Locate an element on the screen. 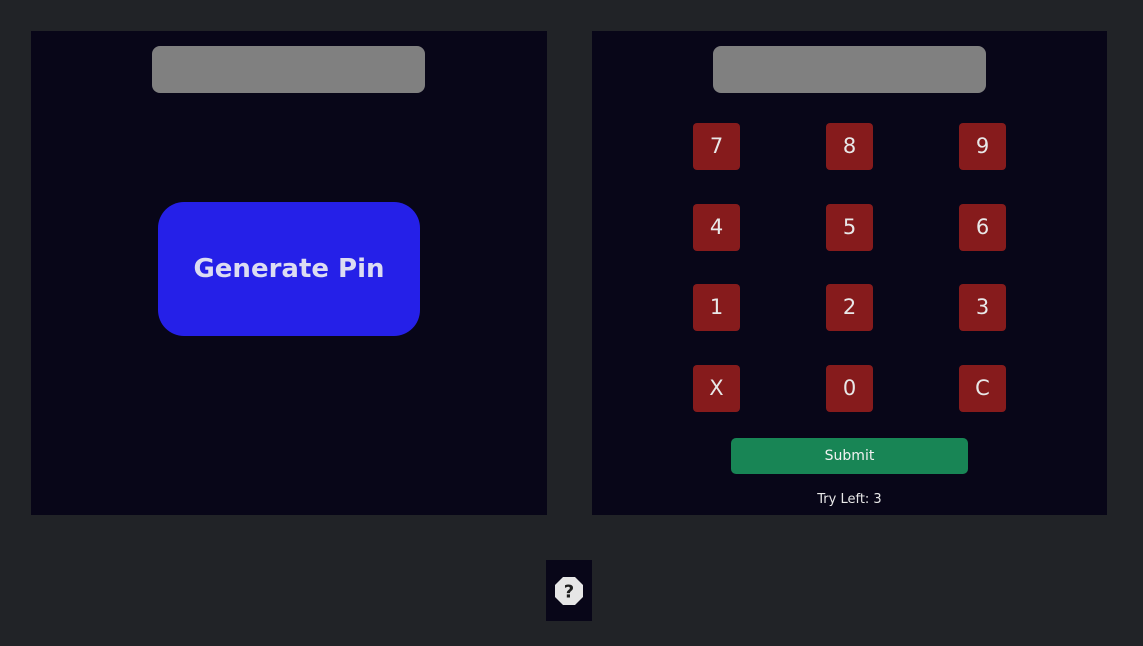 The width and height of the screenshot is (1143, 646). try-left-counter: Try Left: 3 is located at coordinates (849, 499).